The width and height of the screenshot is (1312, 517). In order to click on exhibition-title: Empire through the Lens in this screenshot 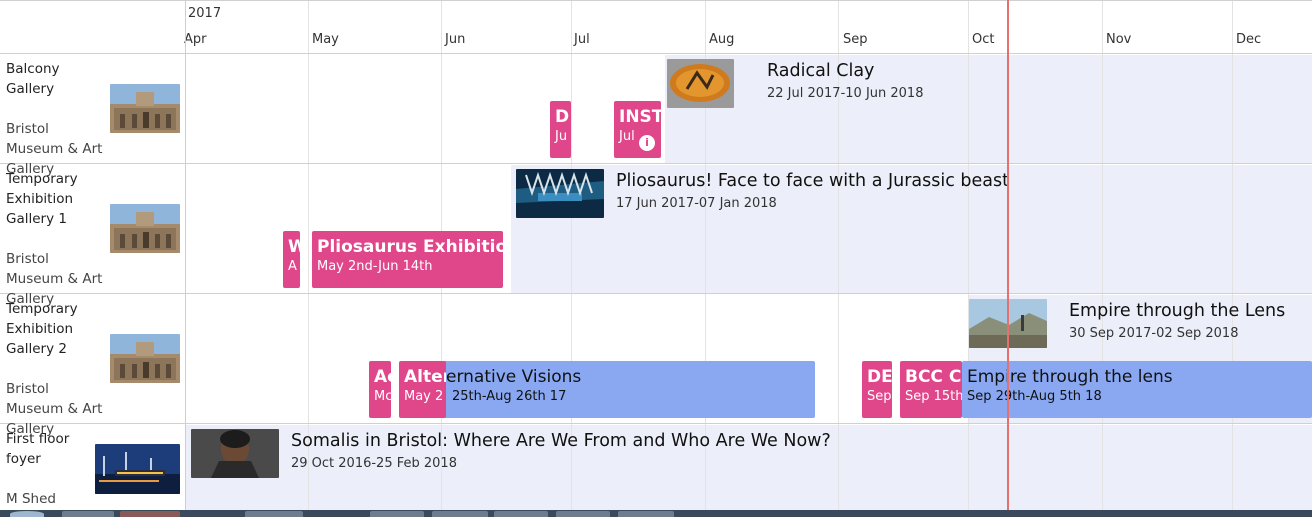, I will do `click(1177, 311)`.